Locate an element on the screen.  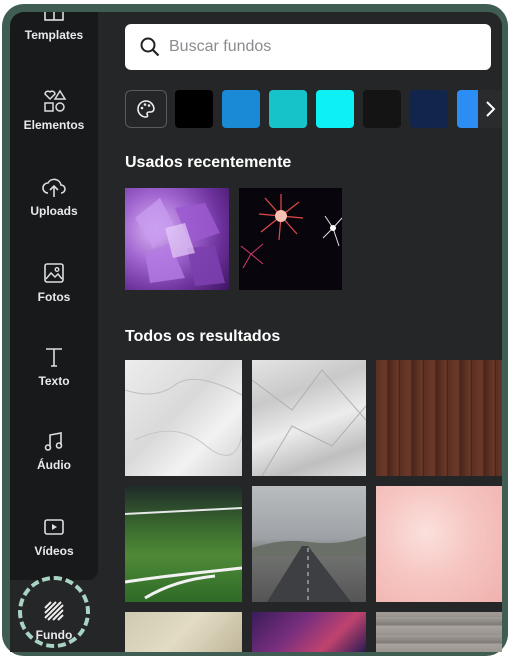
fireworks-image is located at coordinates (291, 231).